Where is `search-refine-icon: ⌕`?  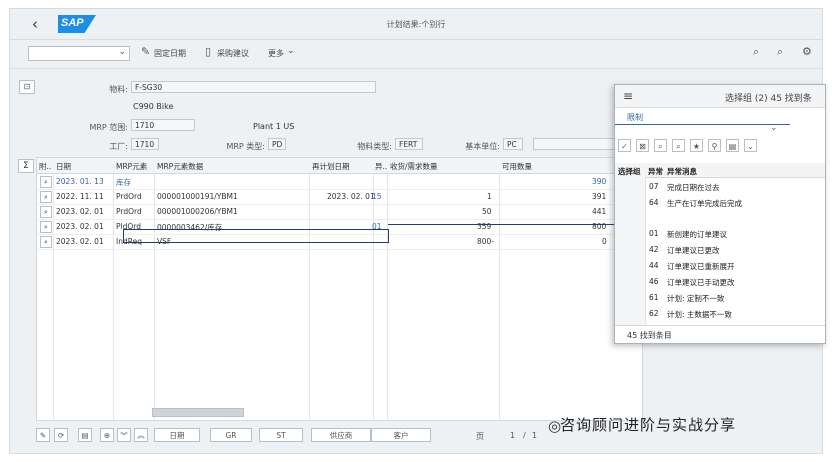 search-refine-icon: ⌕ is located at coordinates (780, 52).